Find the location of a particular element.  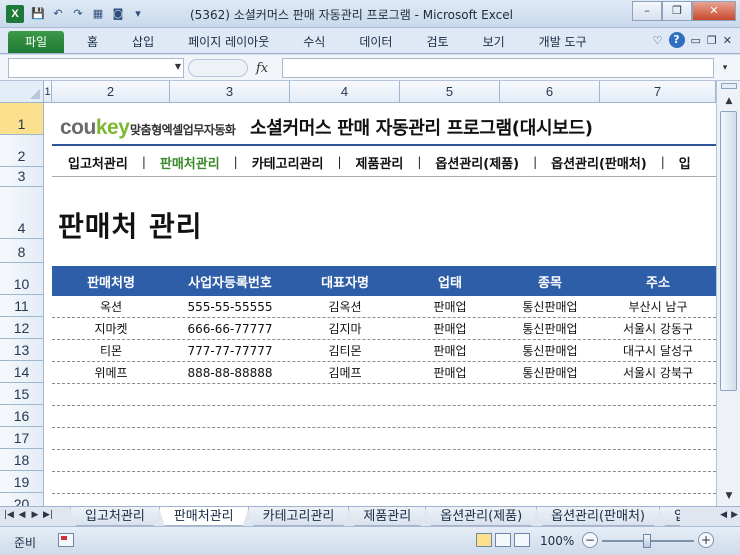

zoom-slider-knob is located at coordinates (647, 541).